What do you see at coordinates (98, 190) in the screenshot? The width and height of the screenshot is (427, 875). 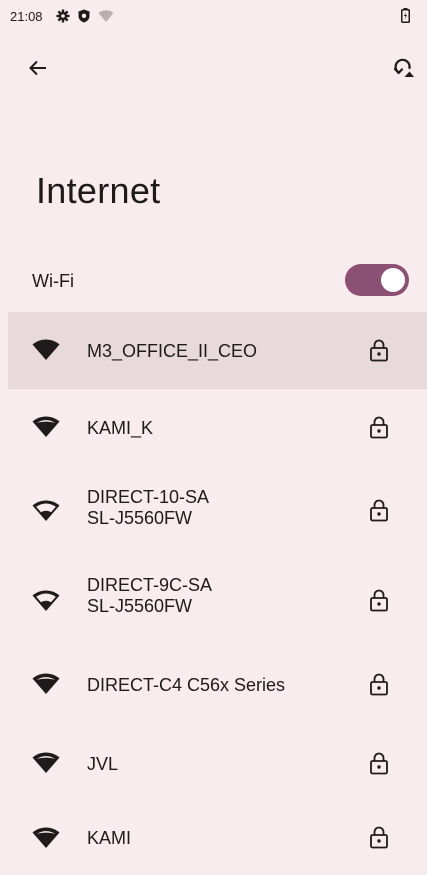 I see `page-title: Internet` at bounding box center [98, 190].